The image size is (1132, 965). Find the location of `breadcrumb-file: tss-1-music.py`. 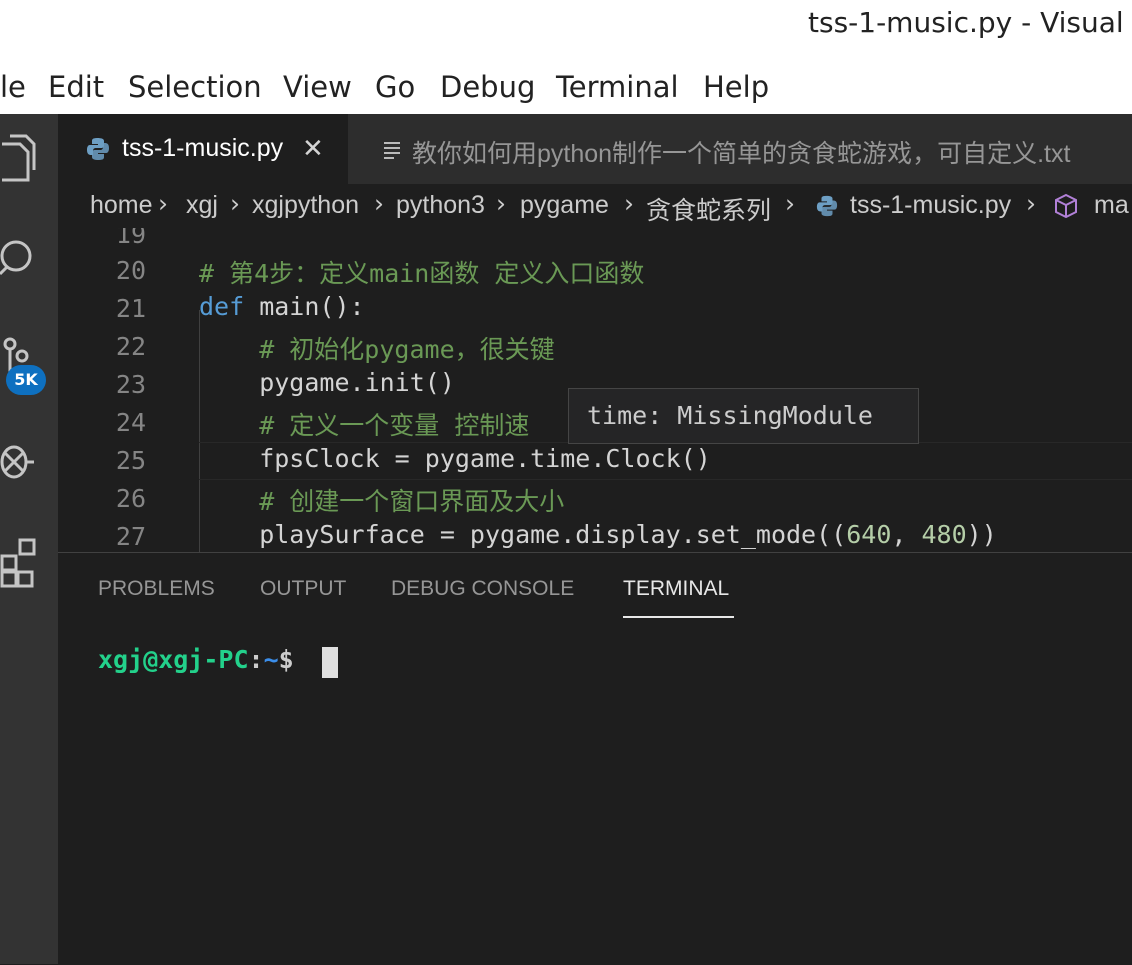

breadcrumb-file: tss-1-music.py is located at coordinates (930, 205).